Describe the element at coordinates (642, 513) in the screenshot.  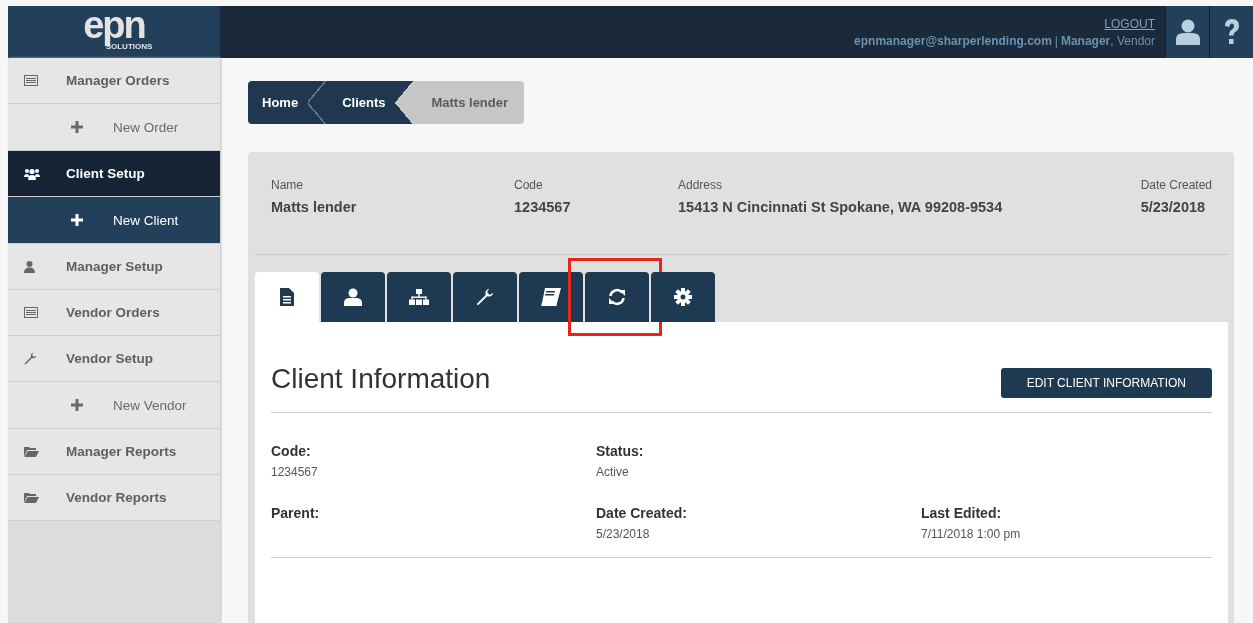
I see `field-label: Date Created:` at that location.